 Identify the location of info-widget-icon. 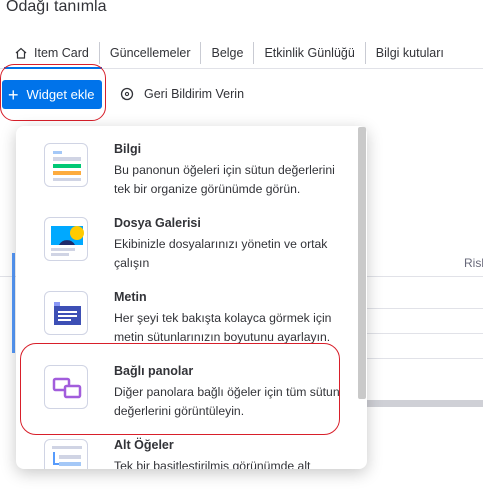
(66, 165).